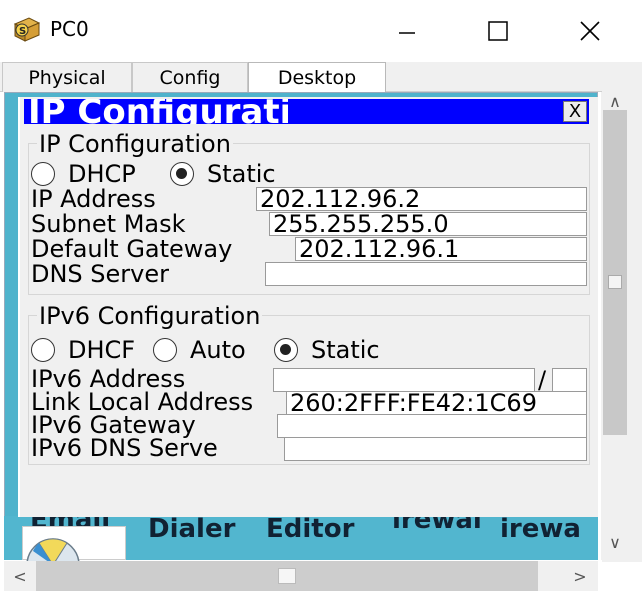  I want to click on dns-server-field, so click(426, 274).